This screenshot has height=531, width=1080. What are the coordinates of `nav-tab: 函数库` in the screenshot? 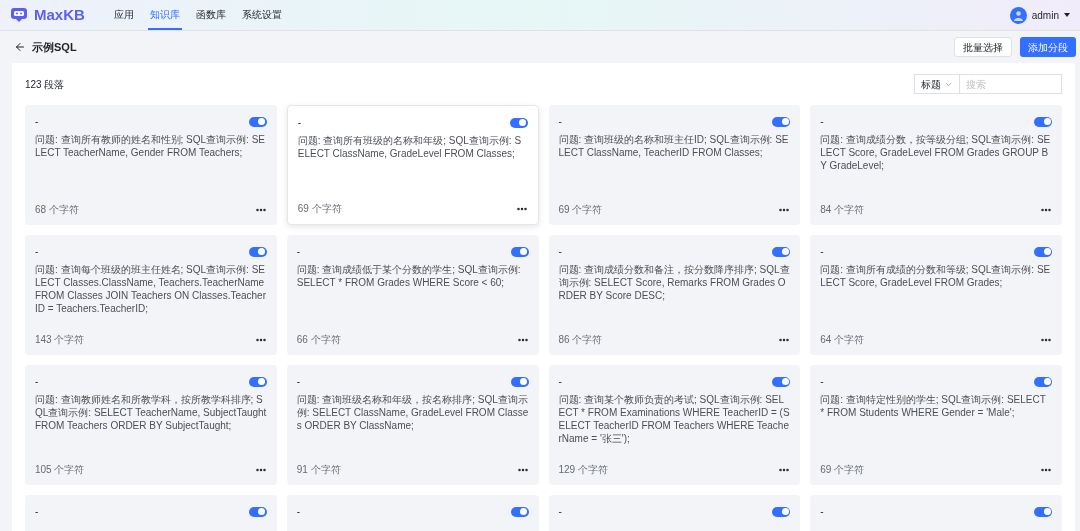 It's located at (211, 15).